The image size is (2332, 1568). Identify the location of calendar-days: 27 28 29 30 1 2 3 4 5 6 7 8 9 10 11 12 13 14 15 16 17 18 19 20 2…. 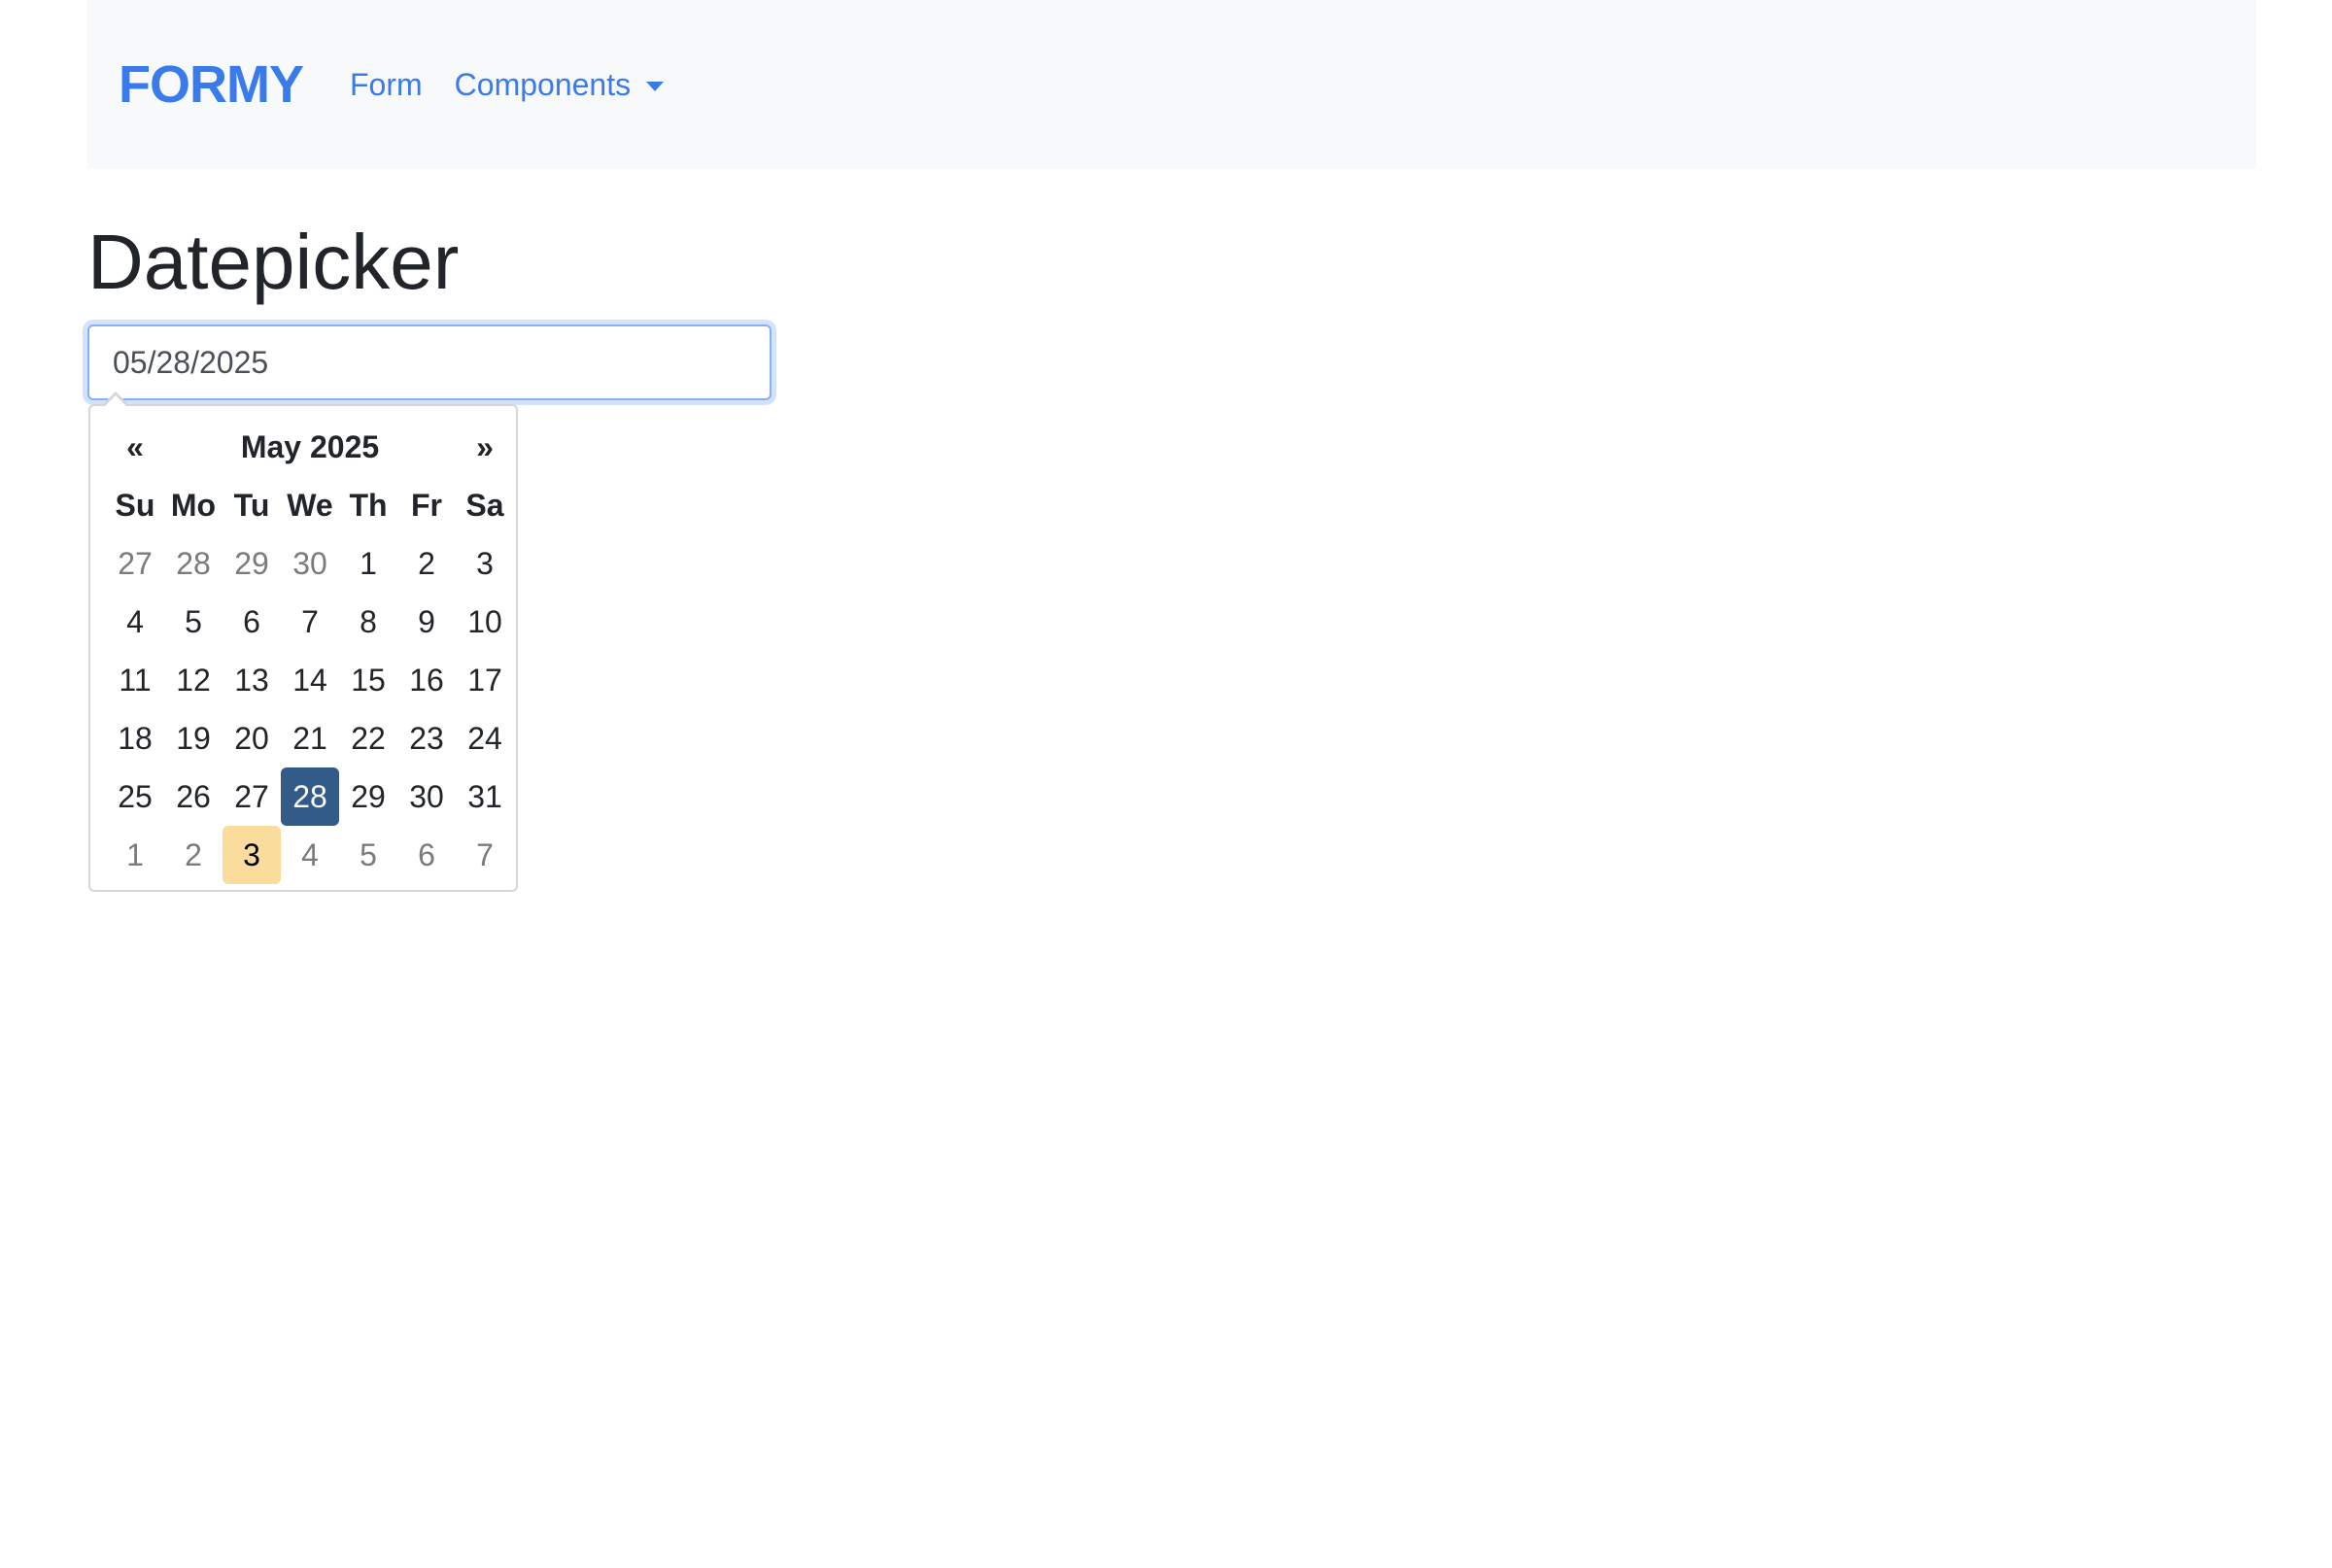
(310, 709).